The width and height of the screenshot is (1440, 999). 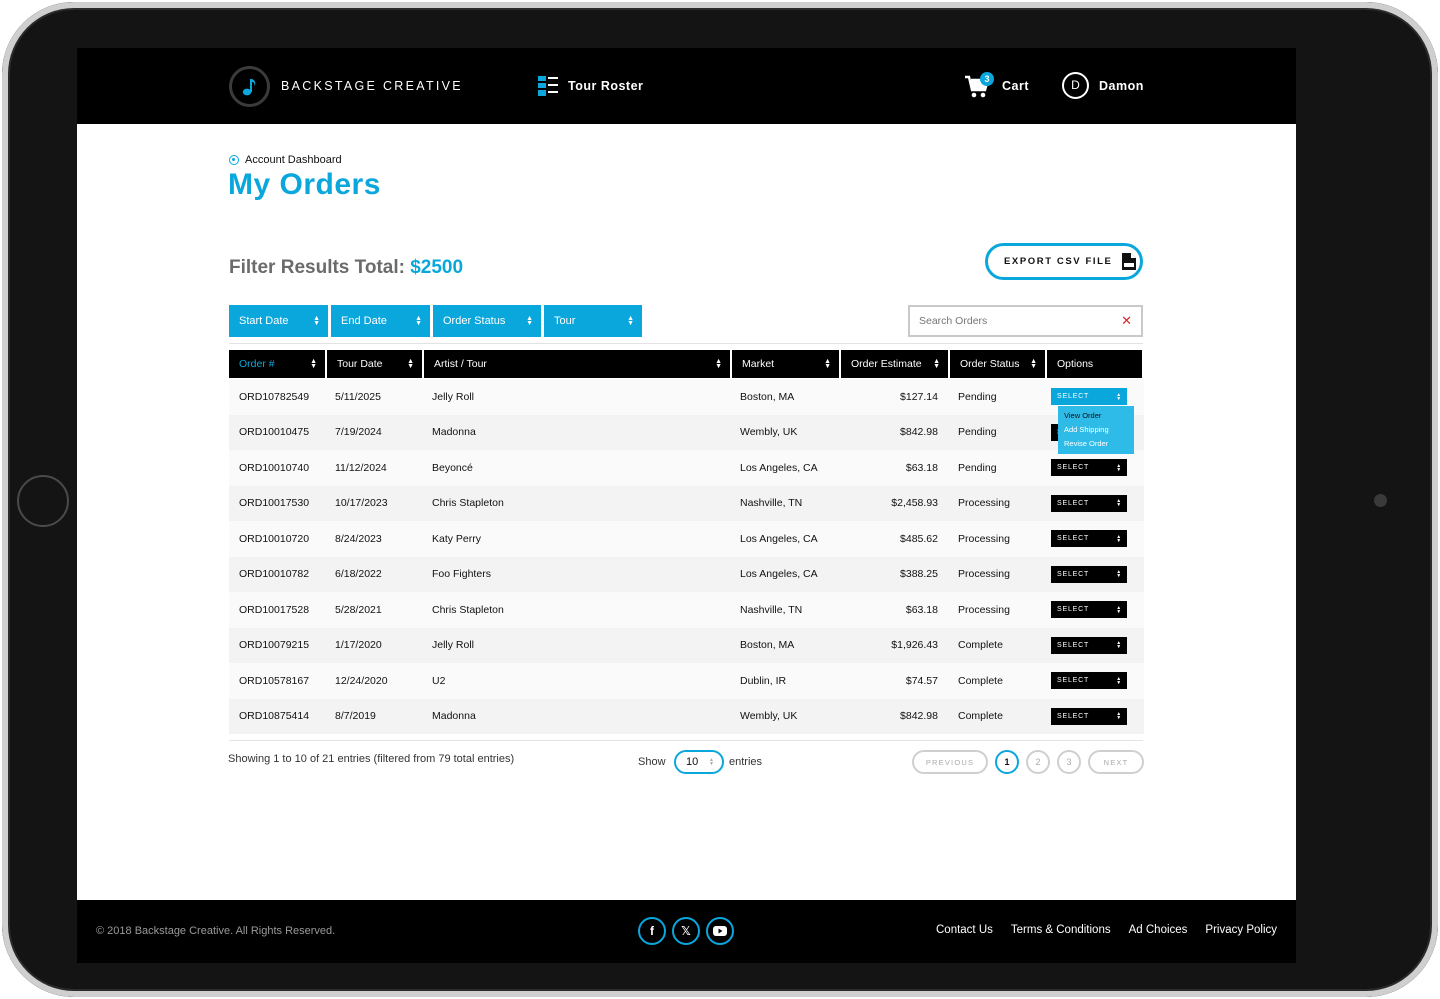 I want to click on search-input, so click(x=1014, y=321).